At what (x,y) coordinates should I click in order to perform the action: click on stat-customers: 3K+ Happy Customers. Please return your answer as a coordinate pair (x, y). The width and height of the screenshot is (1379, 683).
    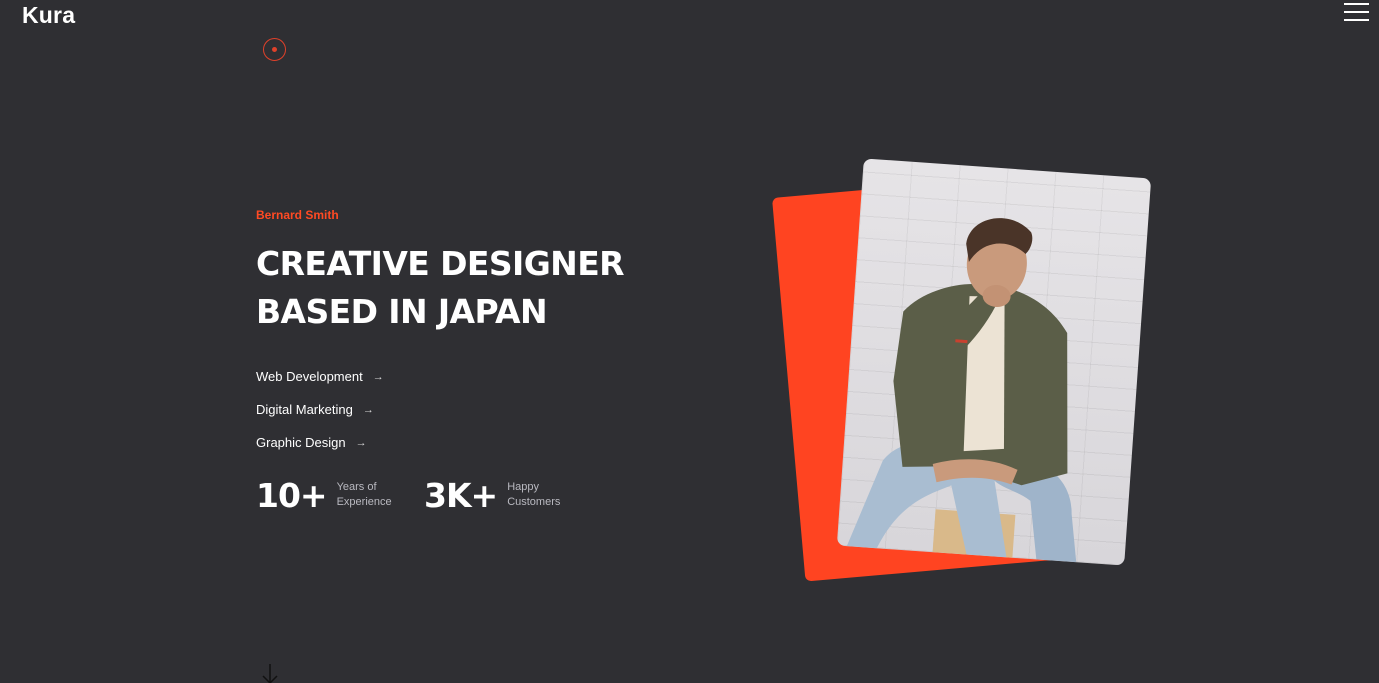
    Looking at the image, I should click on (500, 496).